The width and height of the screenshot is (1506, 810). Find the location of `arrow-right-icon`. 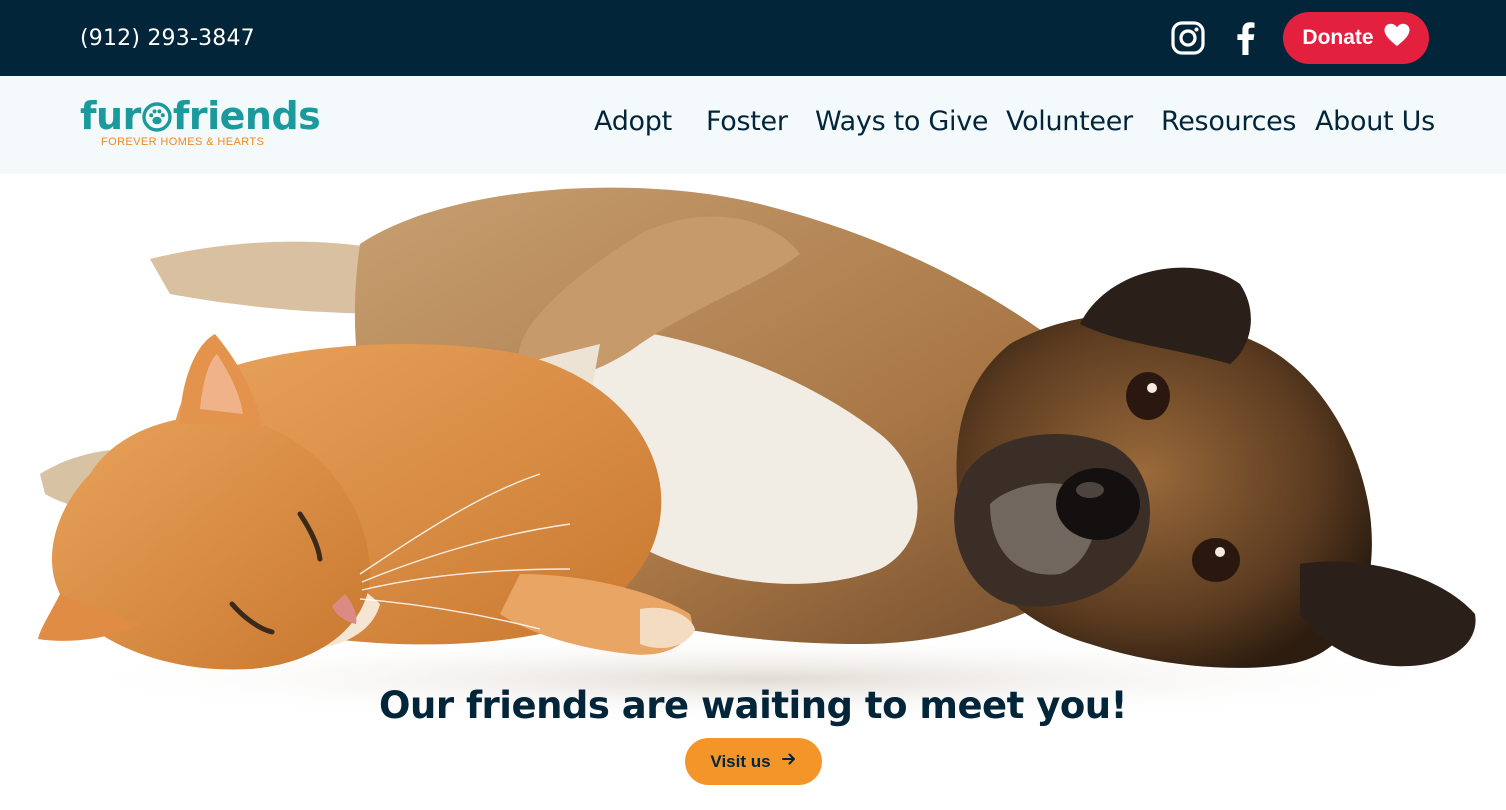

arrow-right-icon is located at coordinates (789, 761).